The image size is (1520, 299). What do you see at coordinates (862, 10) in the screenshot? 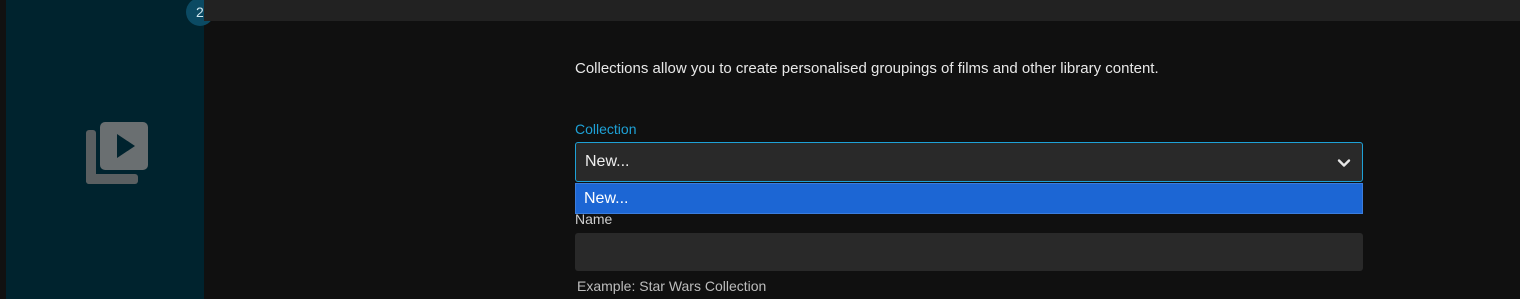
I see `top-bar` at bounding box center [862, 10].